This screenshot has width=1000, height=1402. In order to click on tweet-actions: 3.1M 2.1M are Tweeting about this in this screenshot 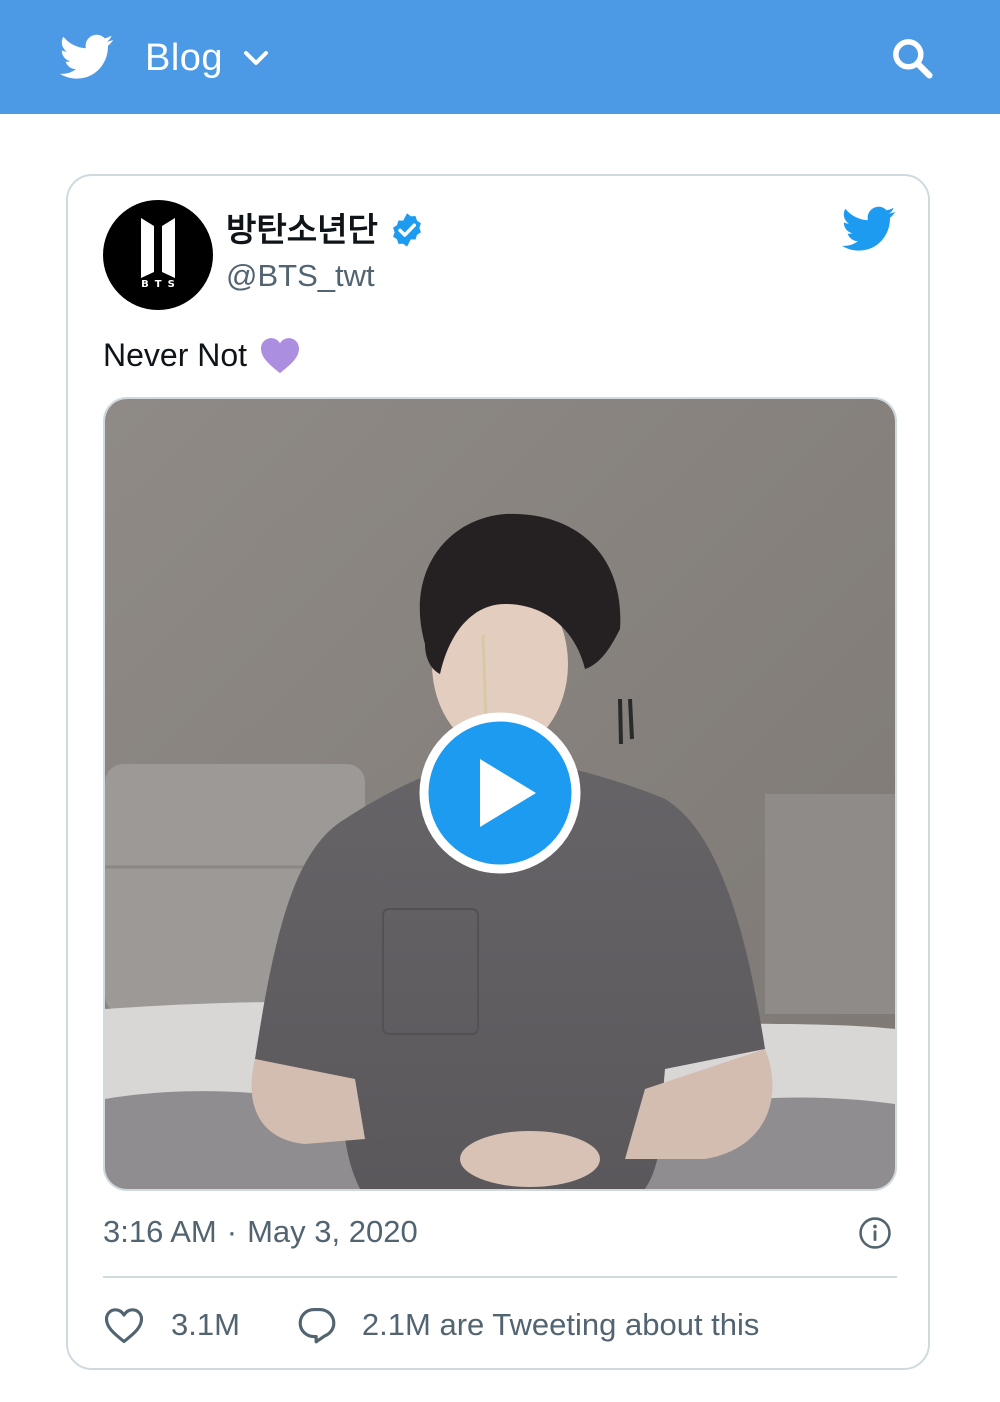, I will do `click(431, 1325)`.